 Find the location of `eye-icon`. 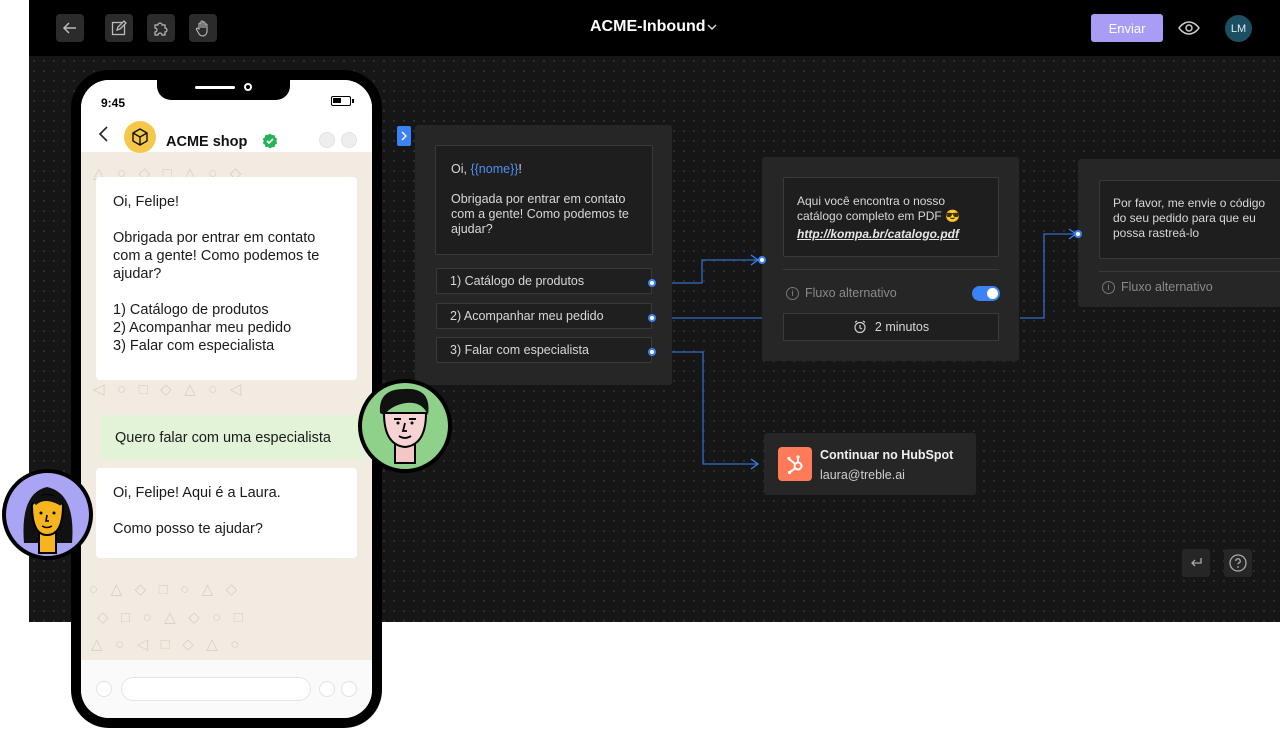

eye-icon is located at coordinates (1189, 28).